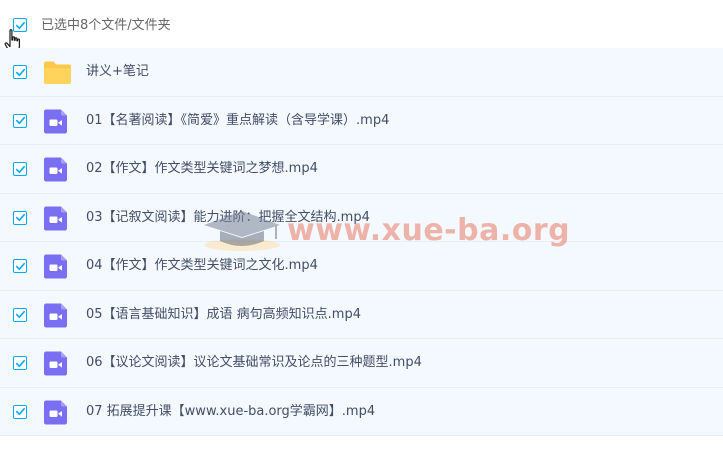  What do you see at coordinates (254, 363) in the screenshot?
I see `file-name: 06【议论文阅读】议论文基础常识及论点的三种题型.mp4` at bounding box center [254, 363].